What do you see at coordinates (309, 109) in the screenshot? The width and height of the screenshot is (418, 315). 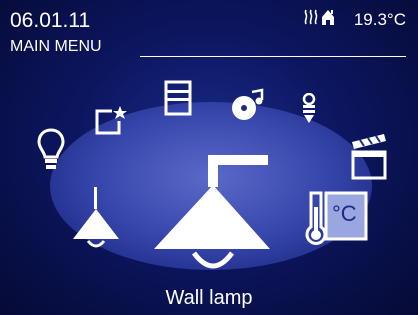 I see `plug-icon` at bounding box center [309, 109].